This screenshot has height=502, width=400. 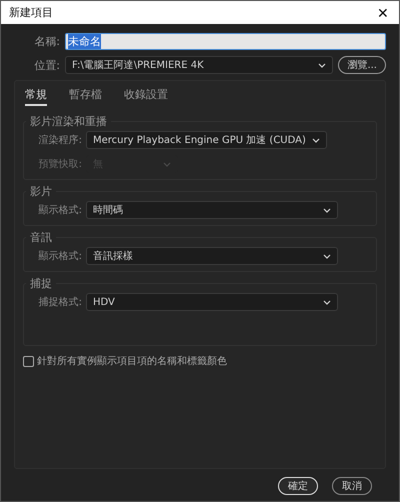 What do you see at coordinates (298, 486) in the screenshot?
I see `ok-button: 確定` at bounding box center [298, 486].